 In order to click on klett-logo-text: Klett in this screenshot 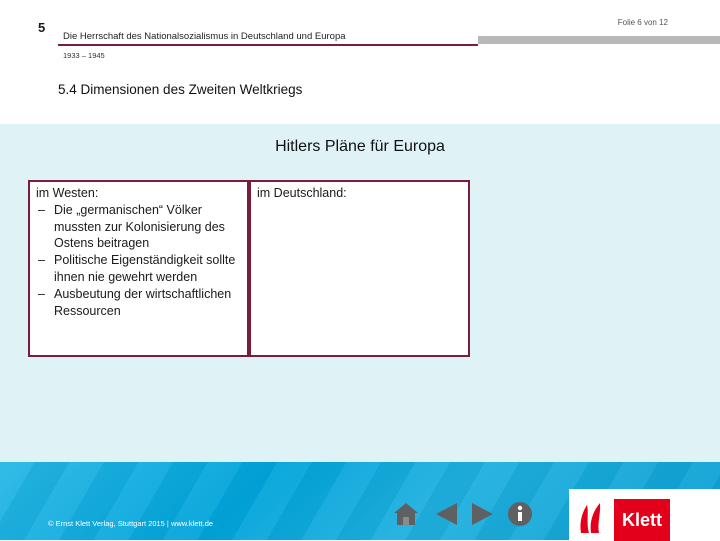, I will do `click(642, 519)`.